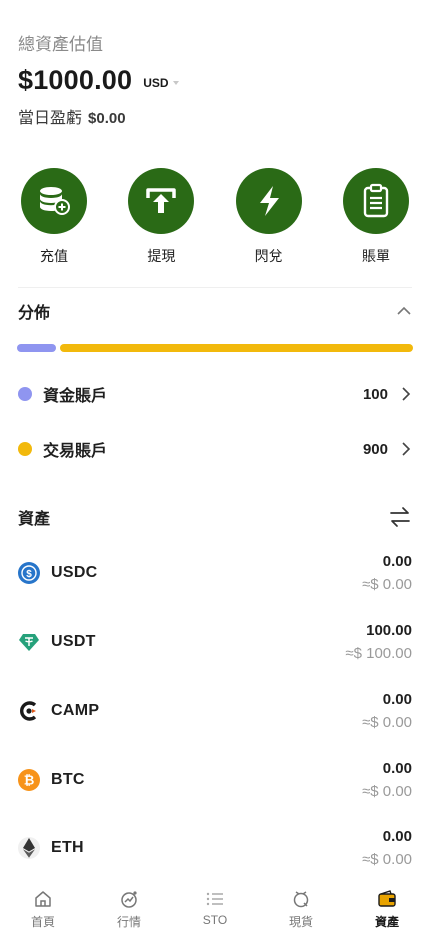  Describe the element at coordinates (300, 922) in the screenshot. I see `tab-label: 現貨` at that location.